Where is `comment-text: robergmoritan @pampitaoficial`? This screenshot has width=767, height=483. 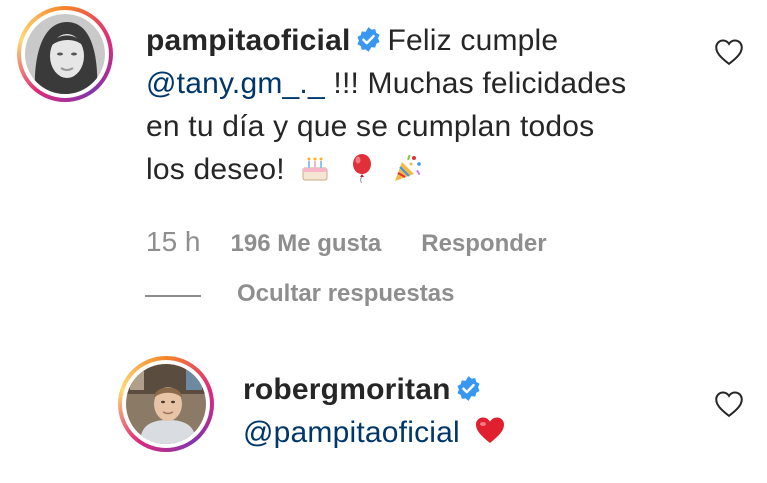 comment-text: robergmoritan @pampitaoficial is located at coordinates (374, 411).